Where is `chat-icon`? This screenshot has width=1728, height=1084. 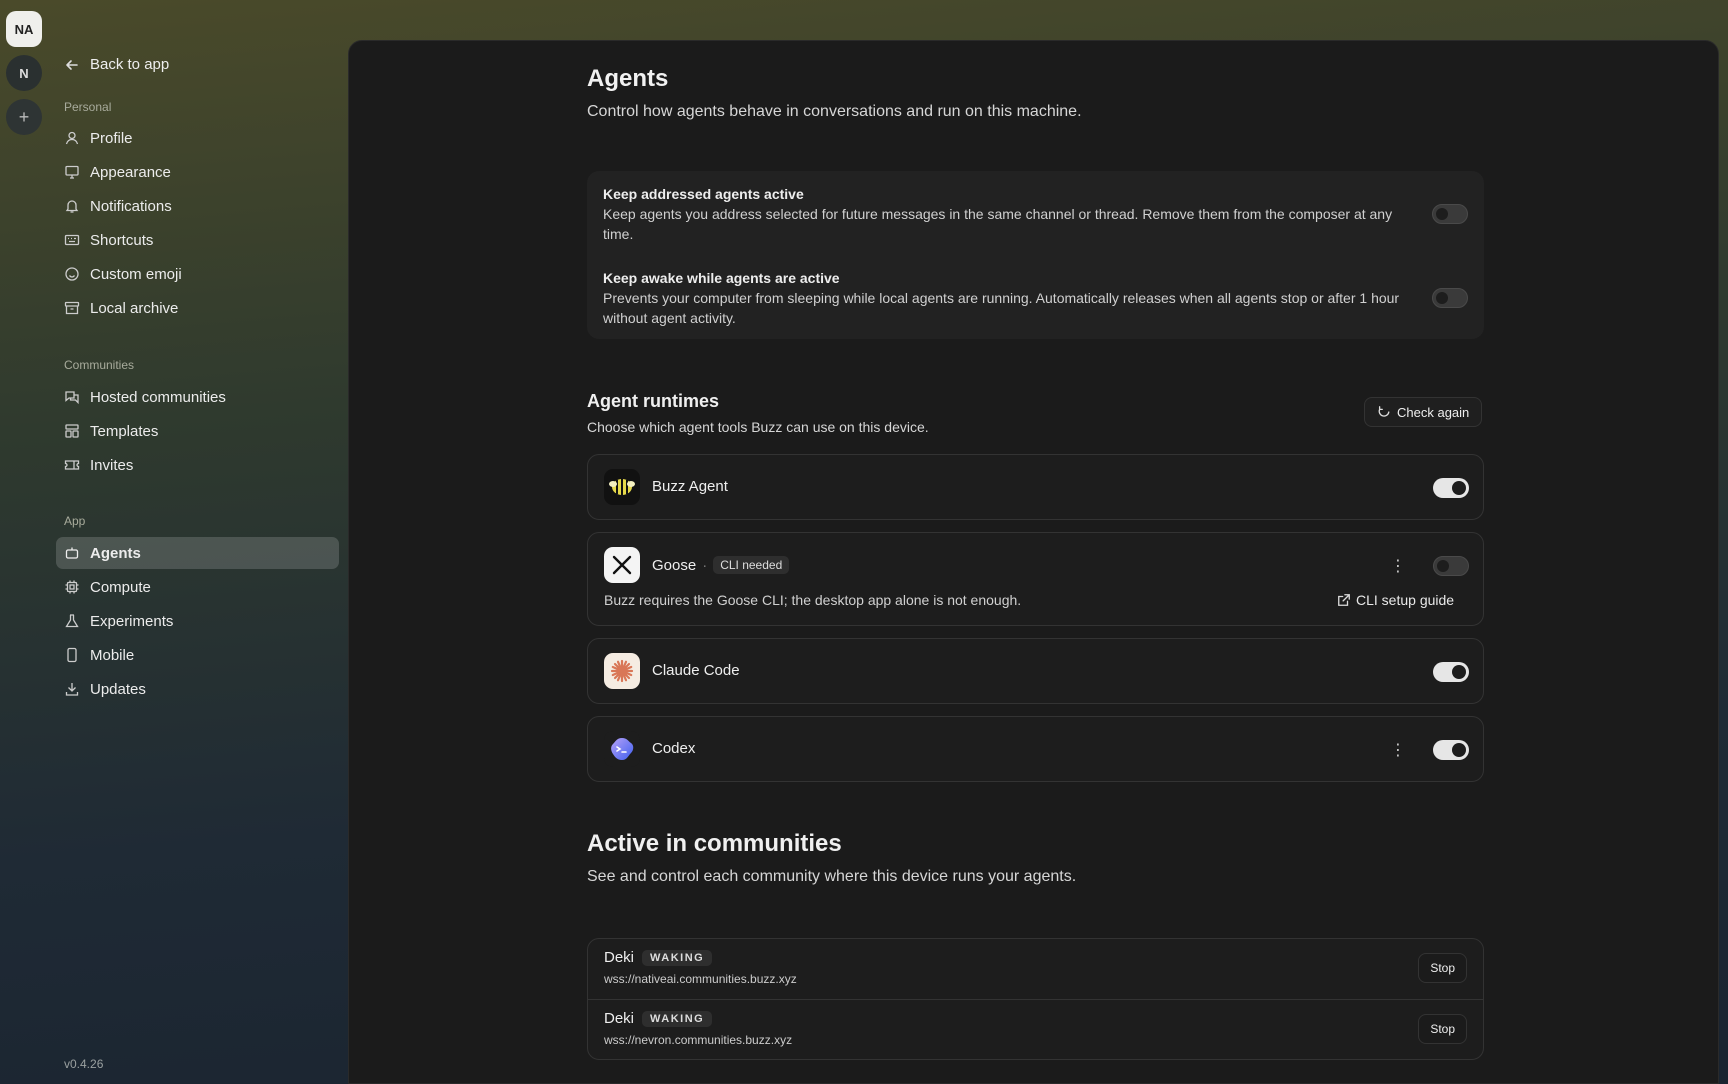
chat-icon is located at coordinates (72, 398).